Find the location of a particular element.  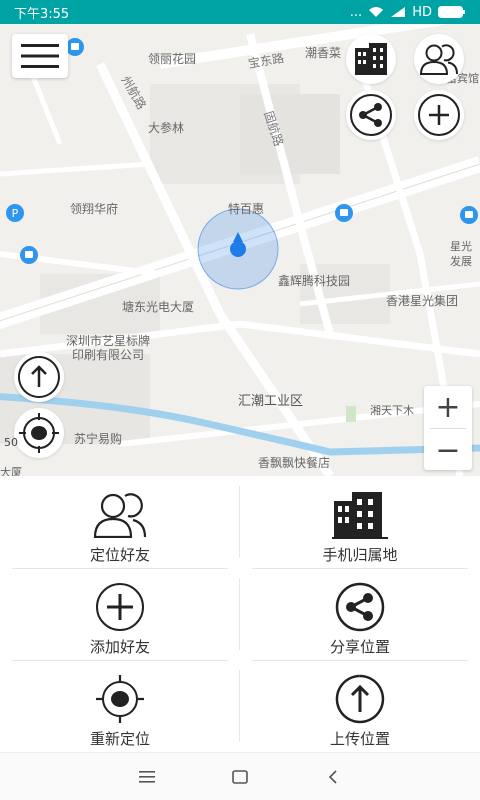

parking-icon: P is located at coordinates (15, 213).